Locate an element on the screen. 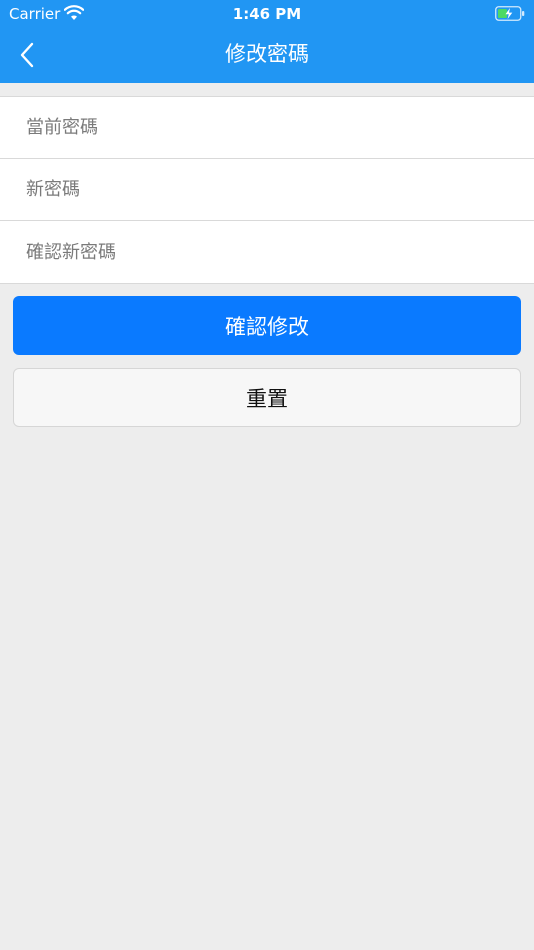  battery-charging-icon is located at coordinates (510, 13).